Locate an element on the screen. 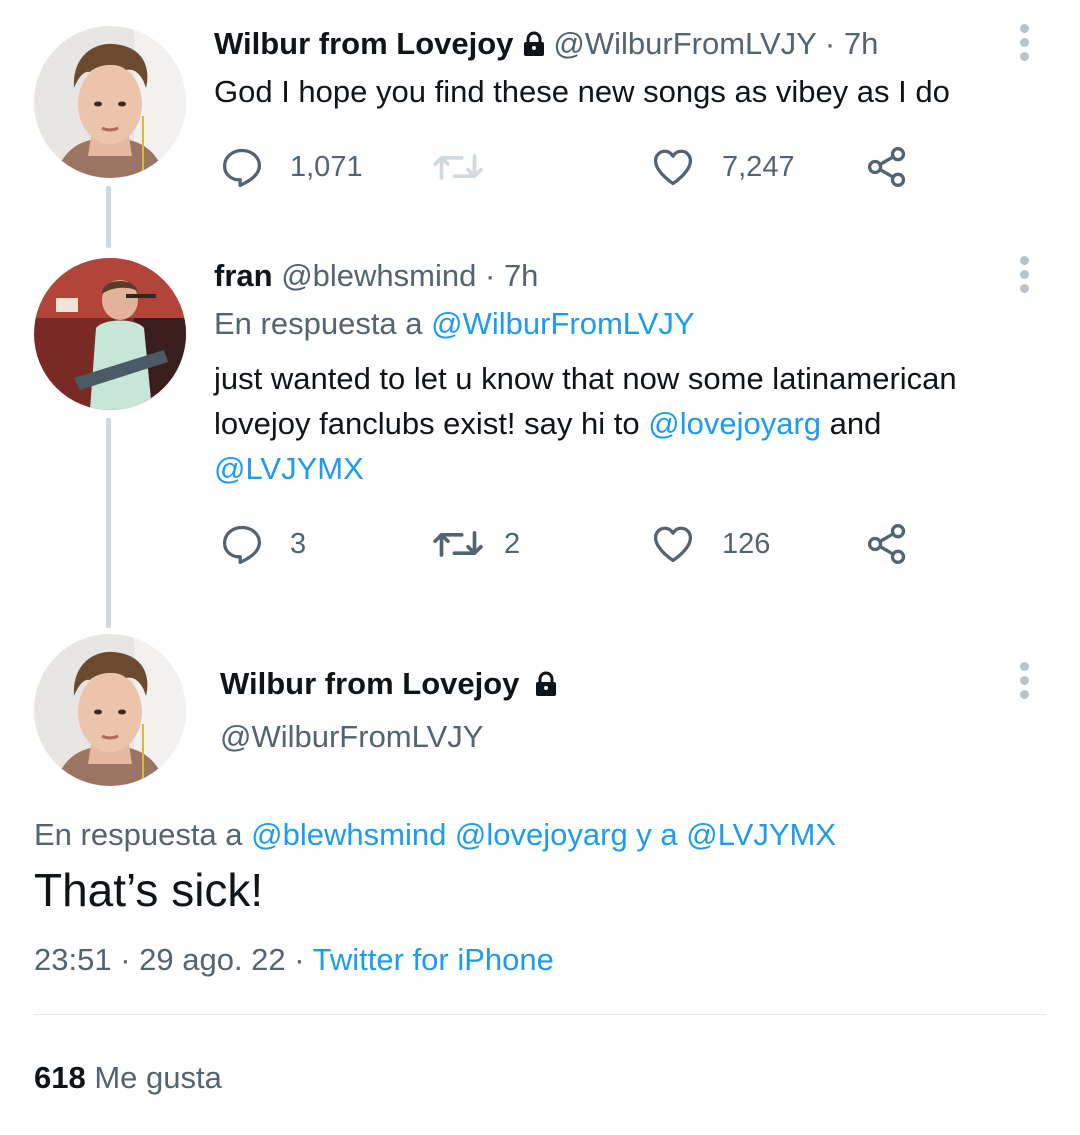 This screenshot has width=1080, height=1135. likes-label: Me gusta is located at coordinates (158, 1077).